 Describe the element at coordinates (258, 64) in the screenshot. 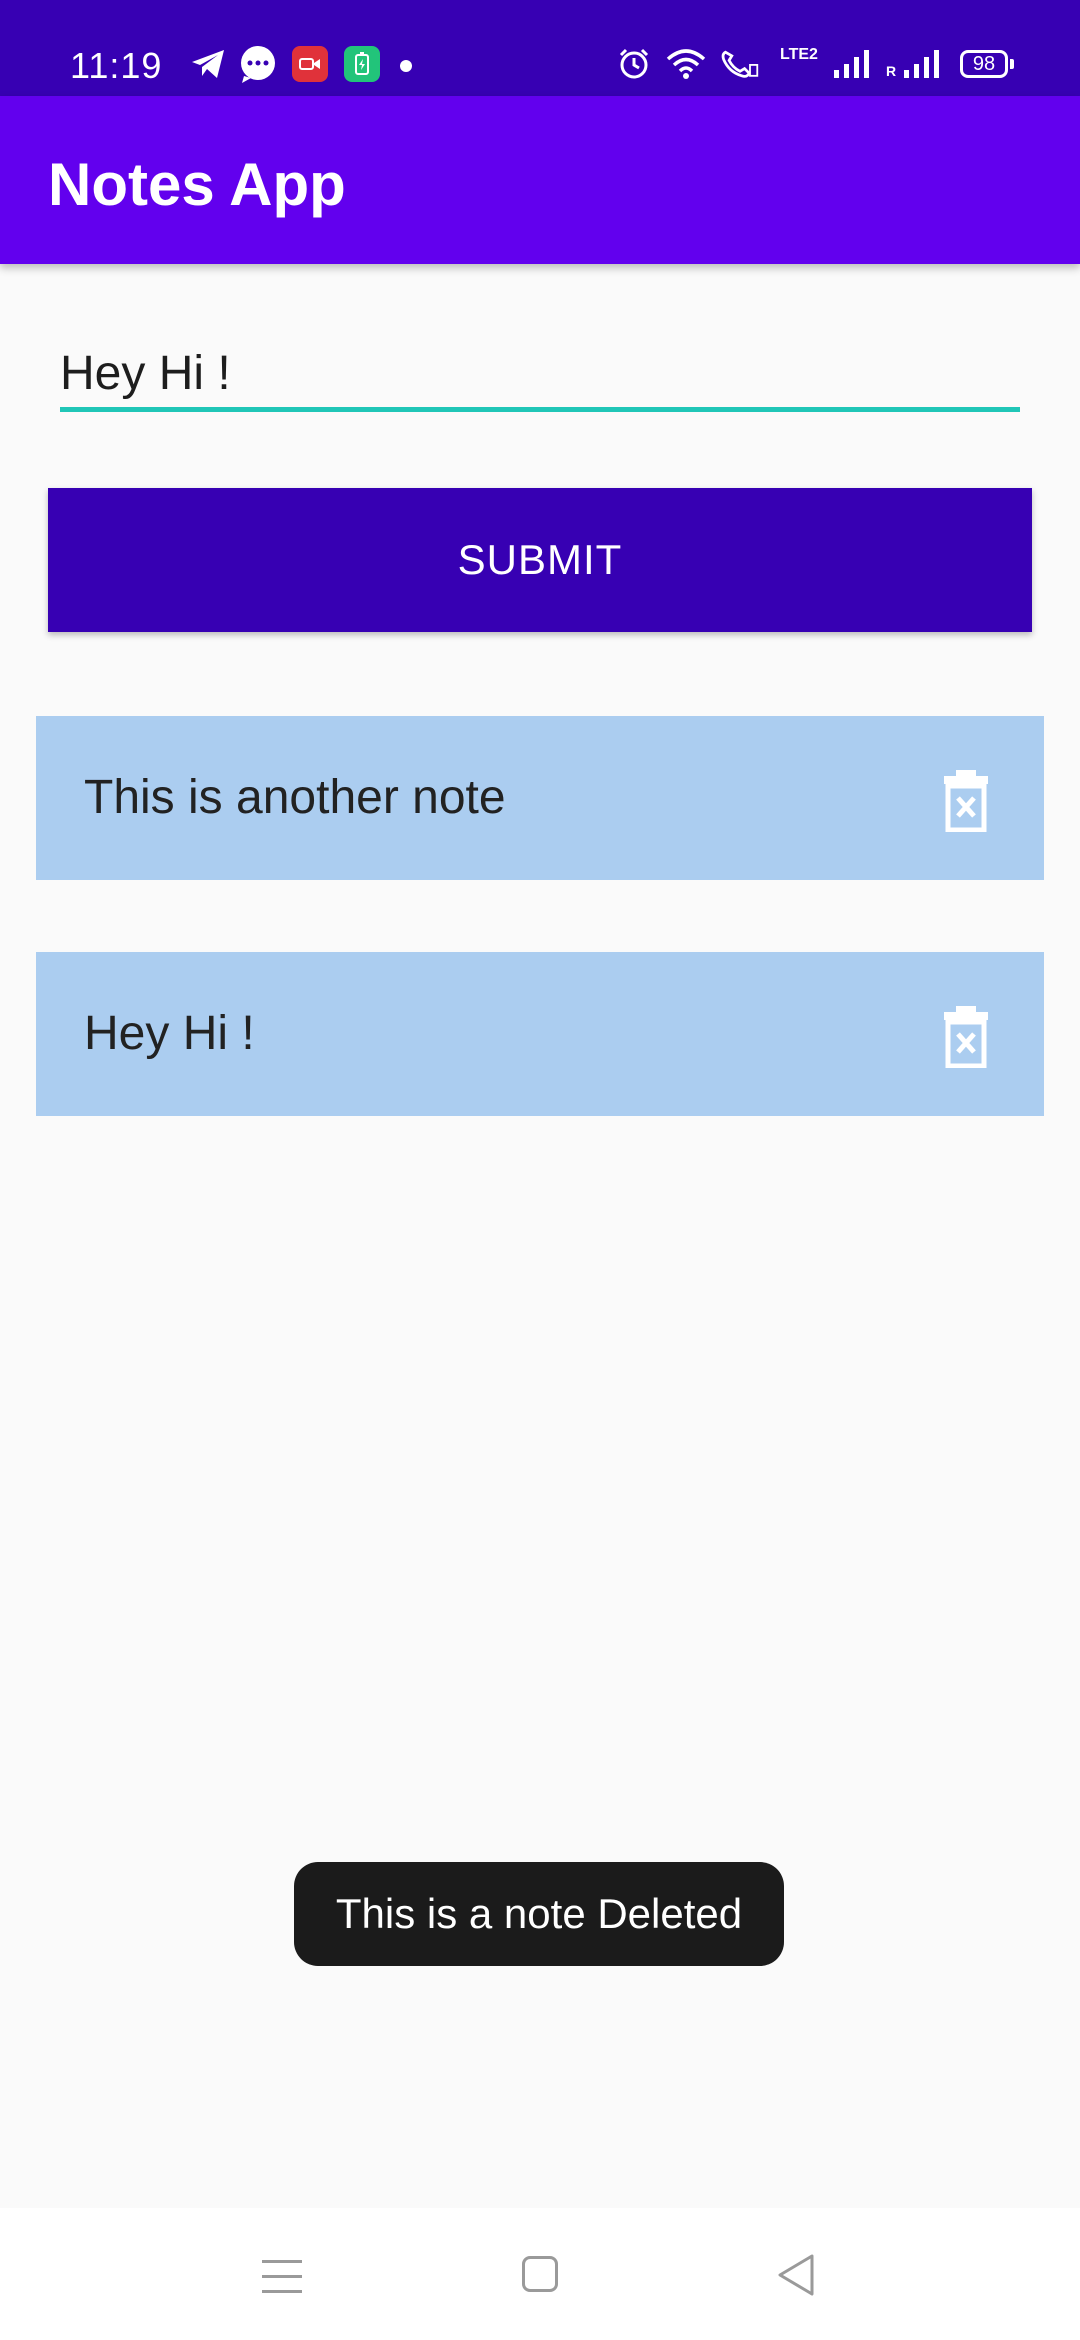

I see `chat-bubble-icon` at that location.